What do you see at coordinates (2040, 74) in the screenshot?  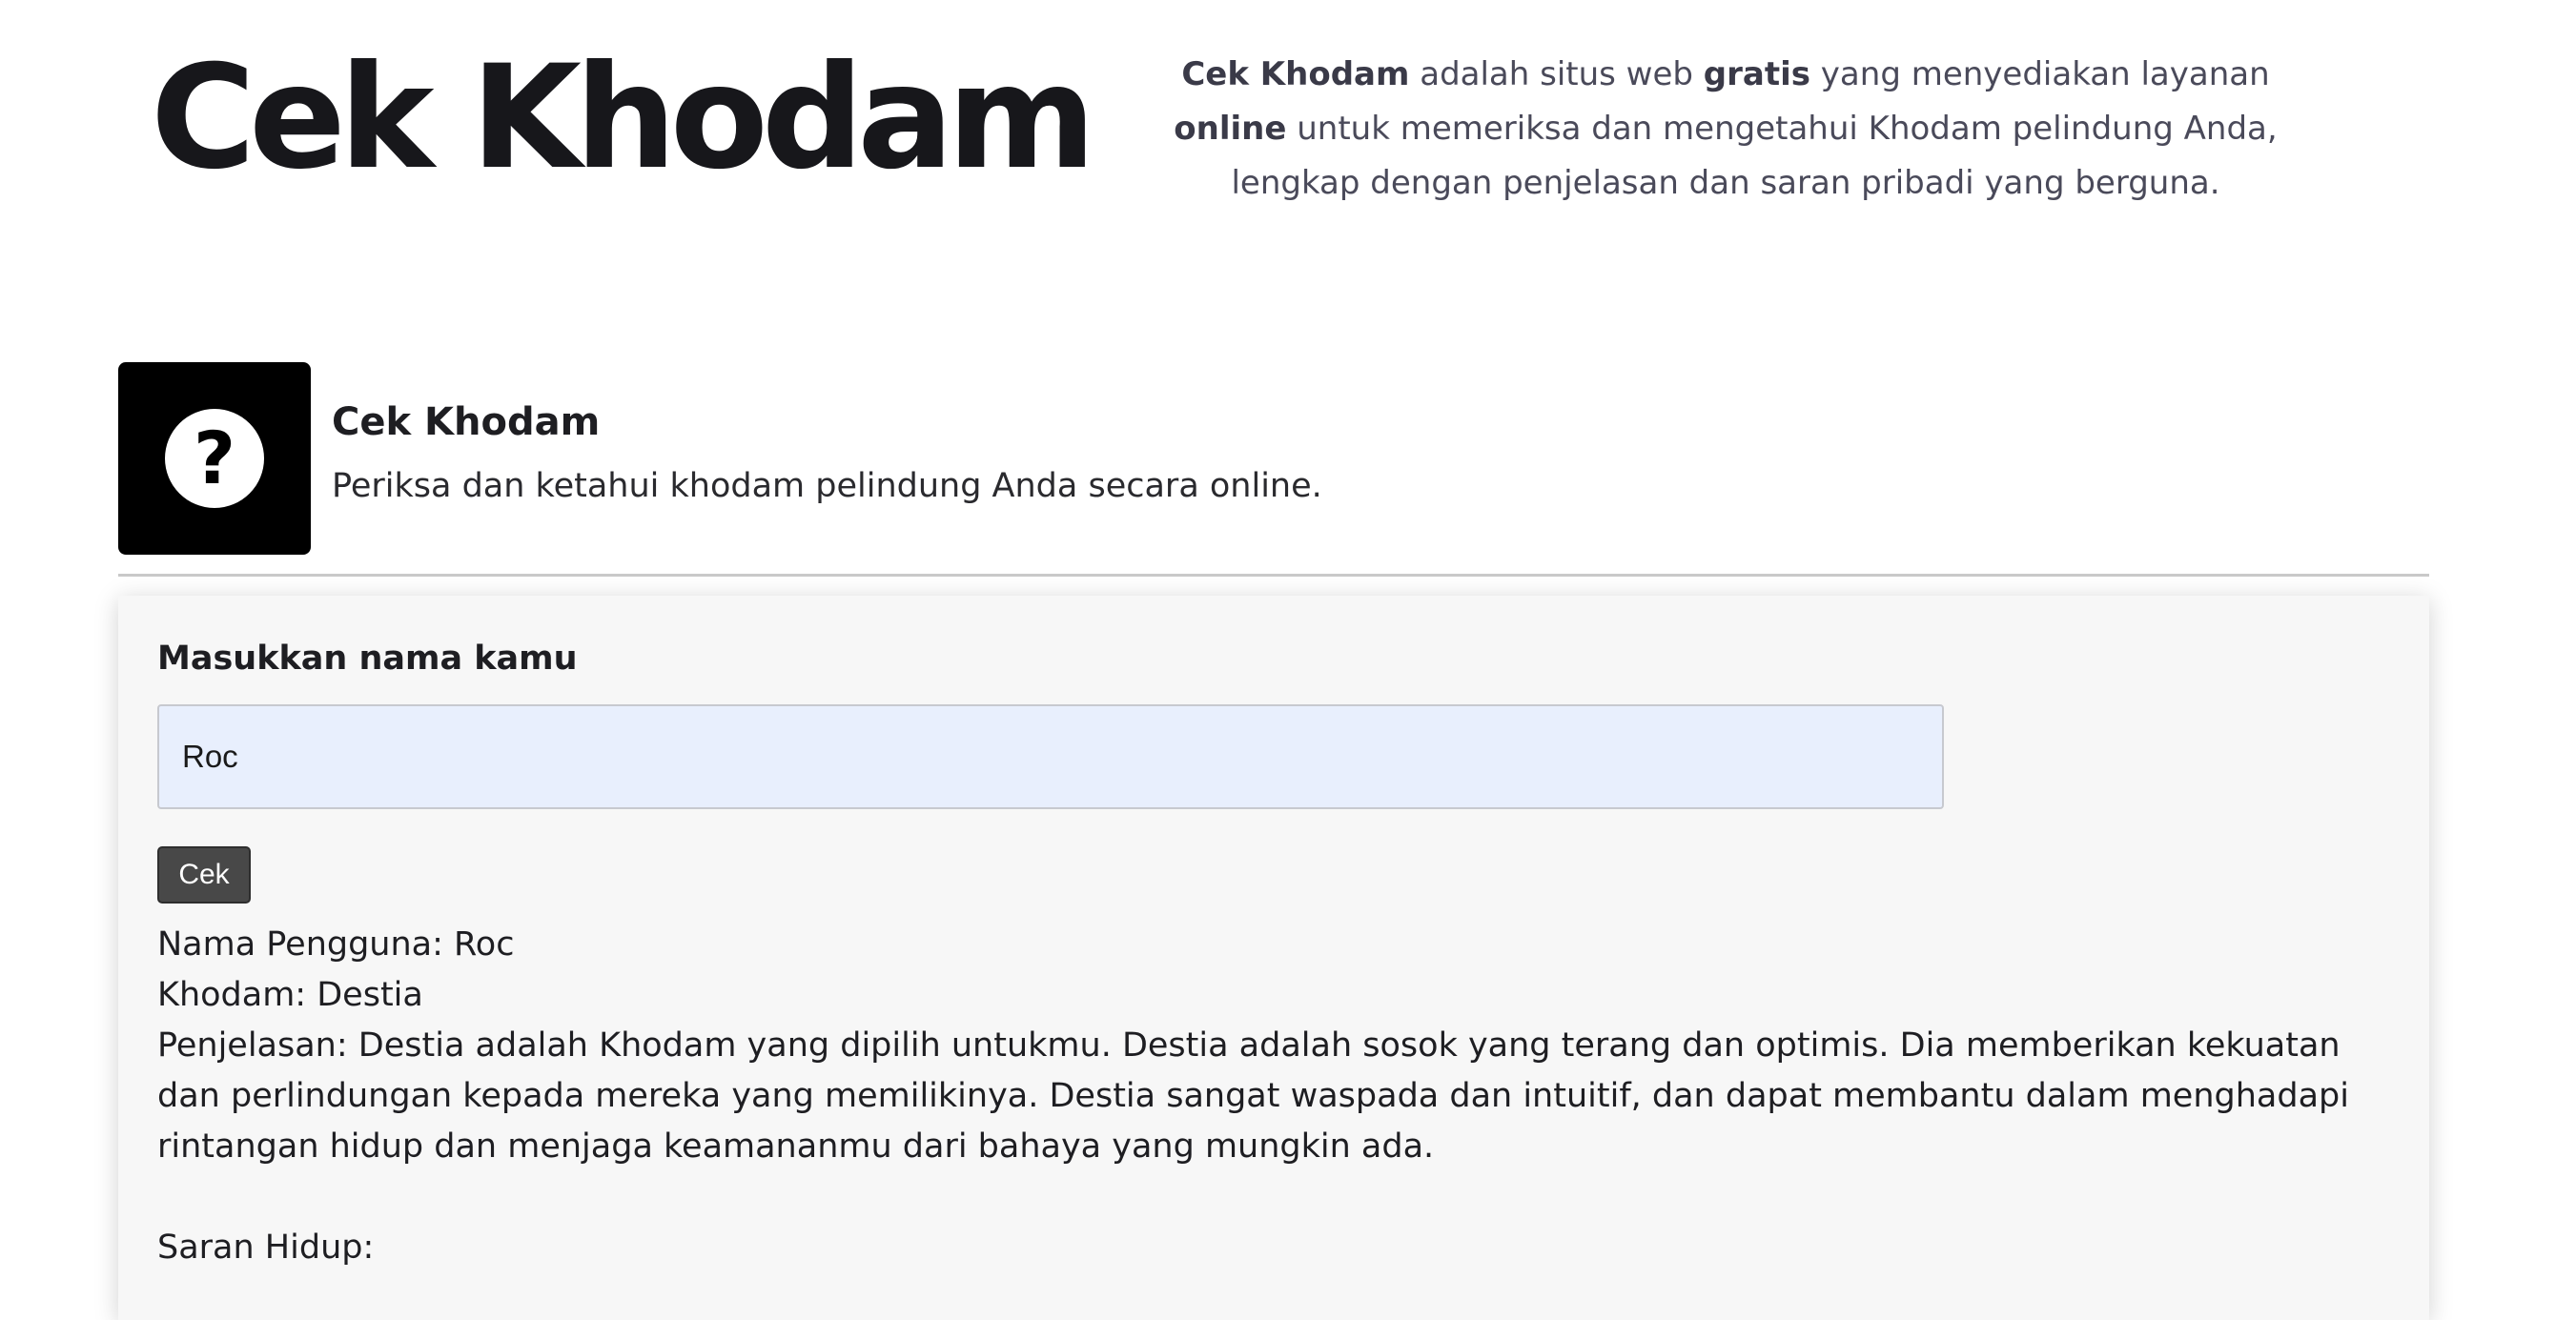 I see `hero-description-text-2: yang menyediakan layanan` at bounding box center [2040, 74].